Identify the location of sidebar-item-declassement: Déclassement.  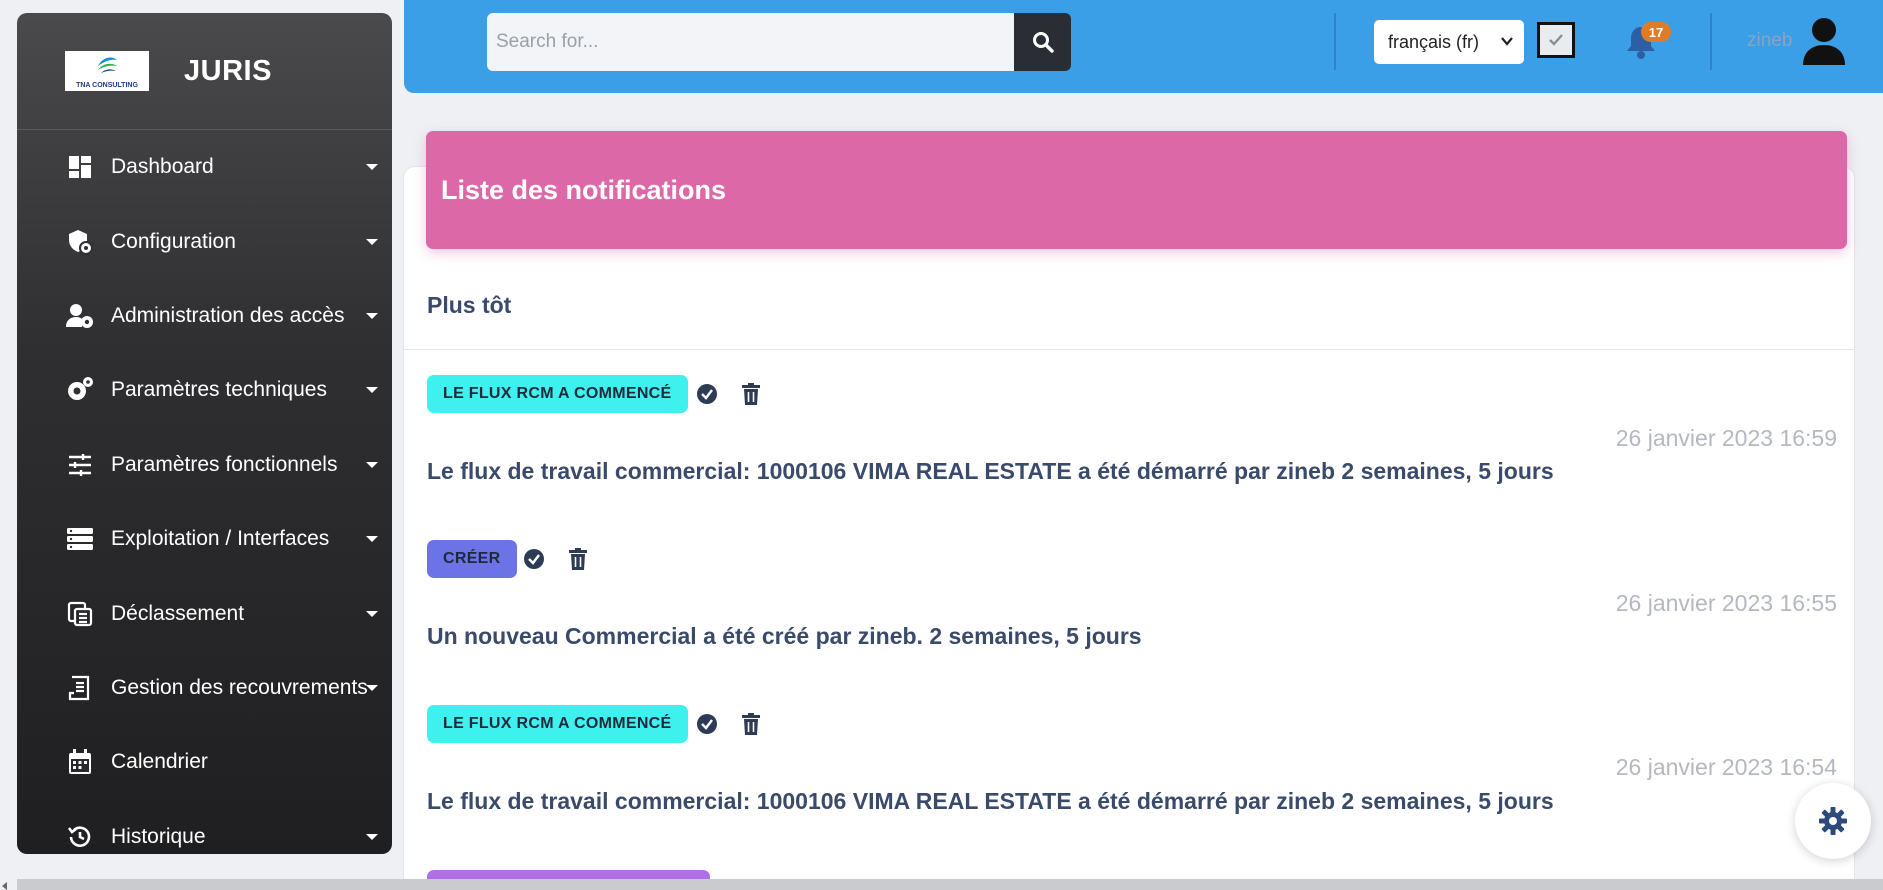
(204, 613).